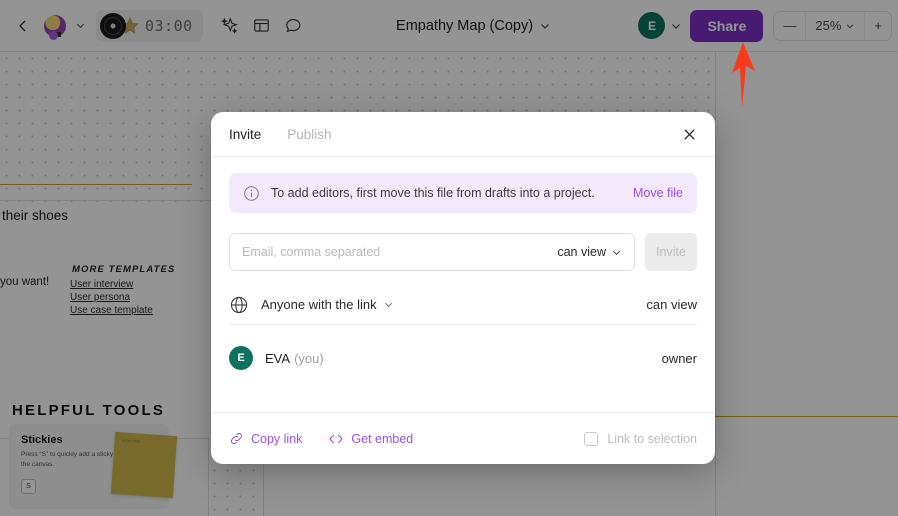  What do you see at coordinates (336, 438) in the screenshot?
I see `code-brackets-icon` at bounding box center [336, 438].